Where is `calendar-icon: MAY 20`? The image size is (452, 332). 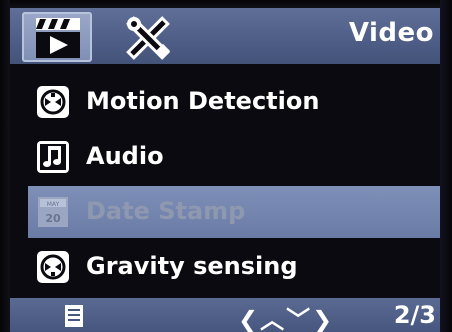
calendar-icon: MAY 20 is located at coordinates (53, 212).